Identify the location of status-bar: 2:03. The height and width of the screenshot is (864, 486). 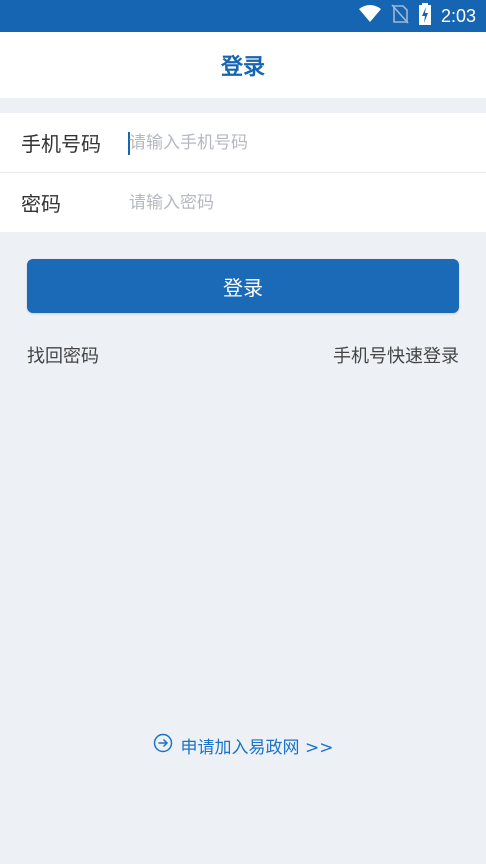
(243, 16).